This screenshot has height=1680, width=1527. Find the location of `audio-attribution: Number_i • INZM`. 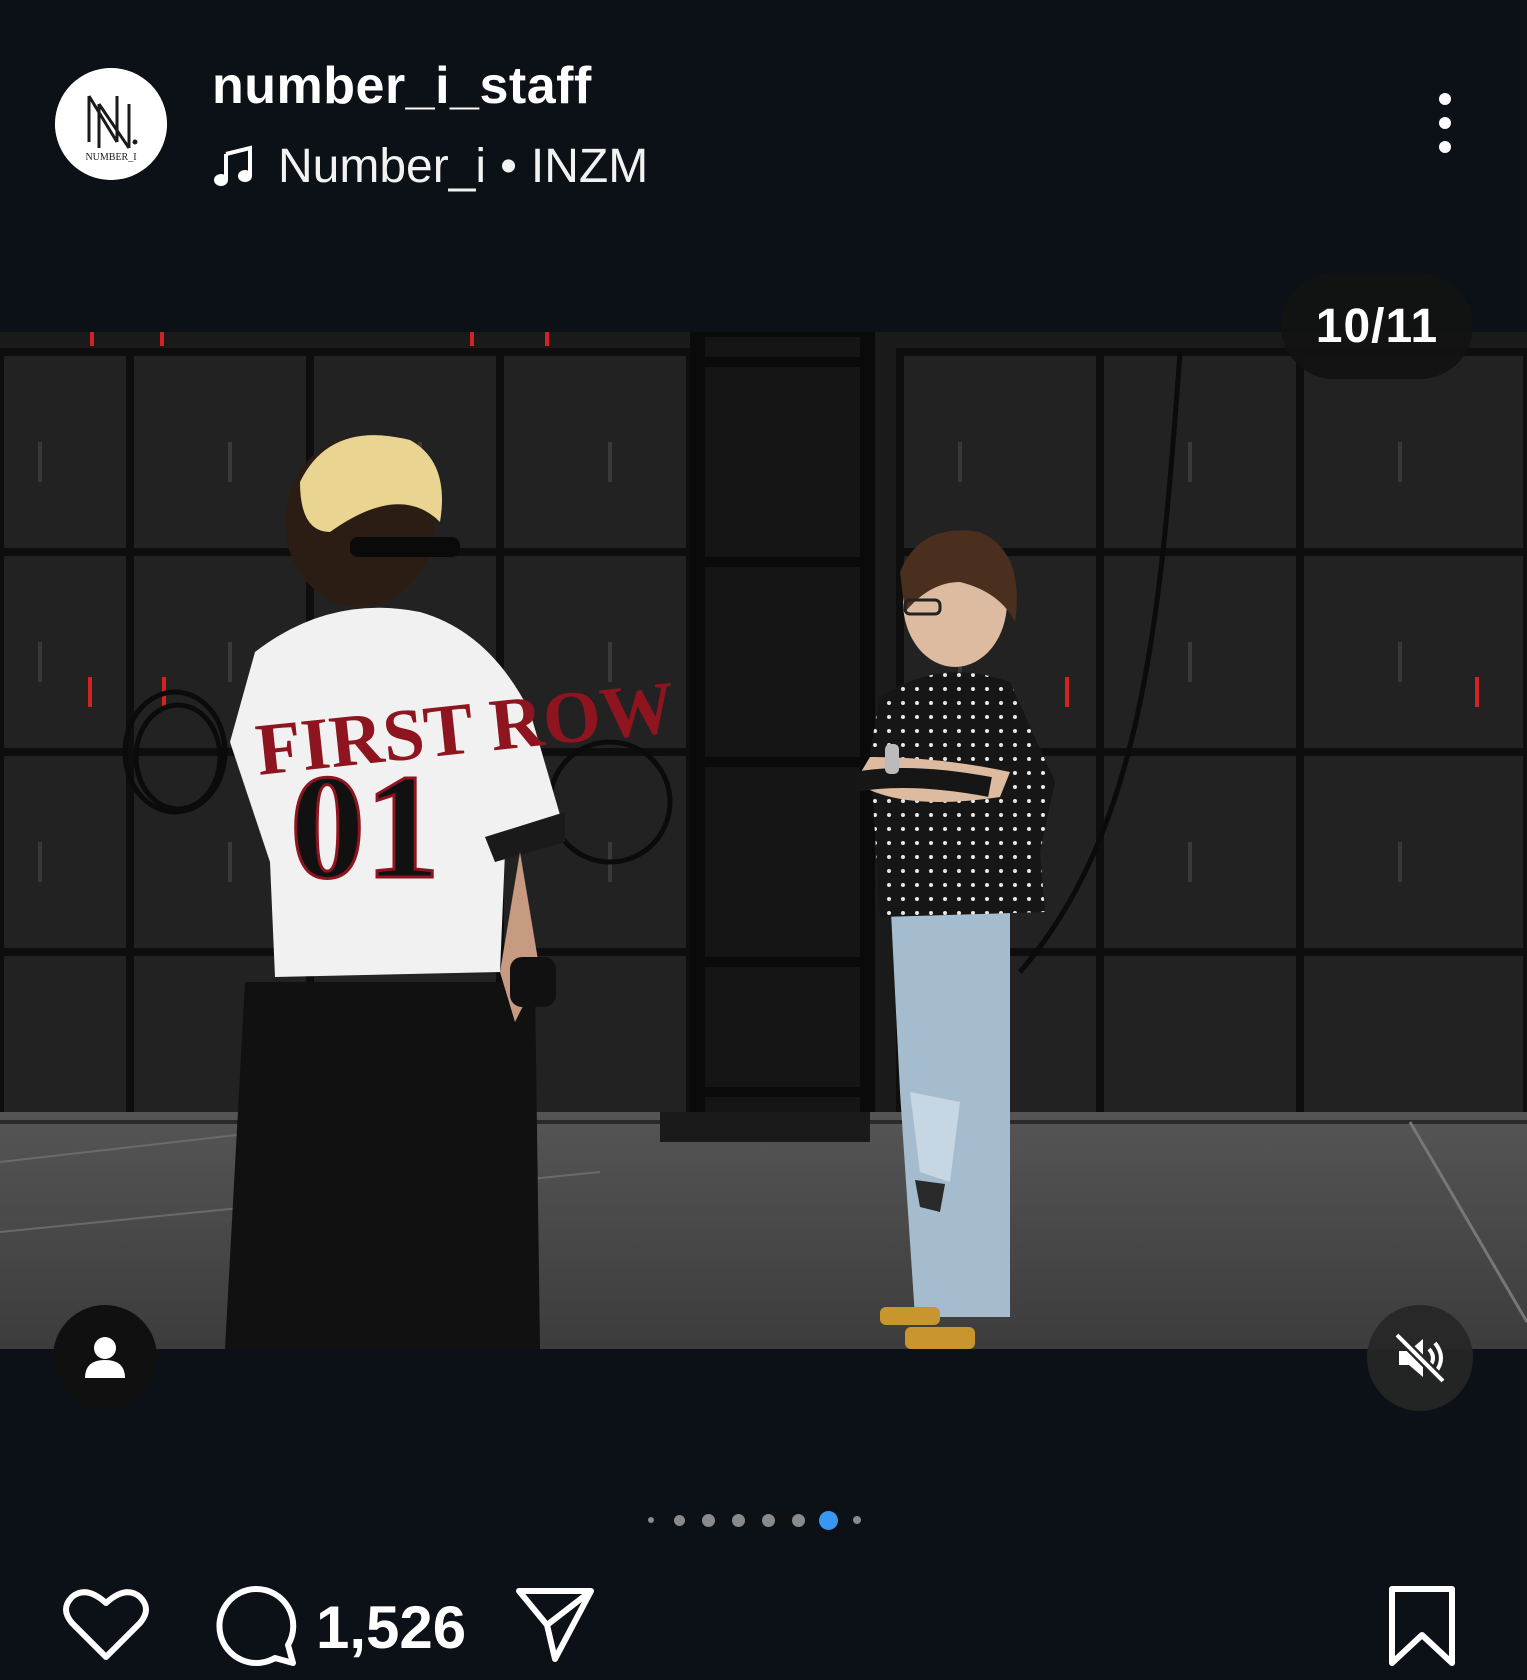

audio-attribution: Number_i • INZM is located at coordinates (430, 166).